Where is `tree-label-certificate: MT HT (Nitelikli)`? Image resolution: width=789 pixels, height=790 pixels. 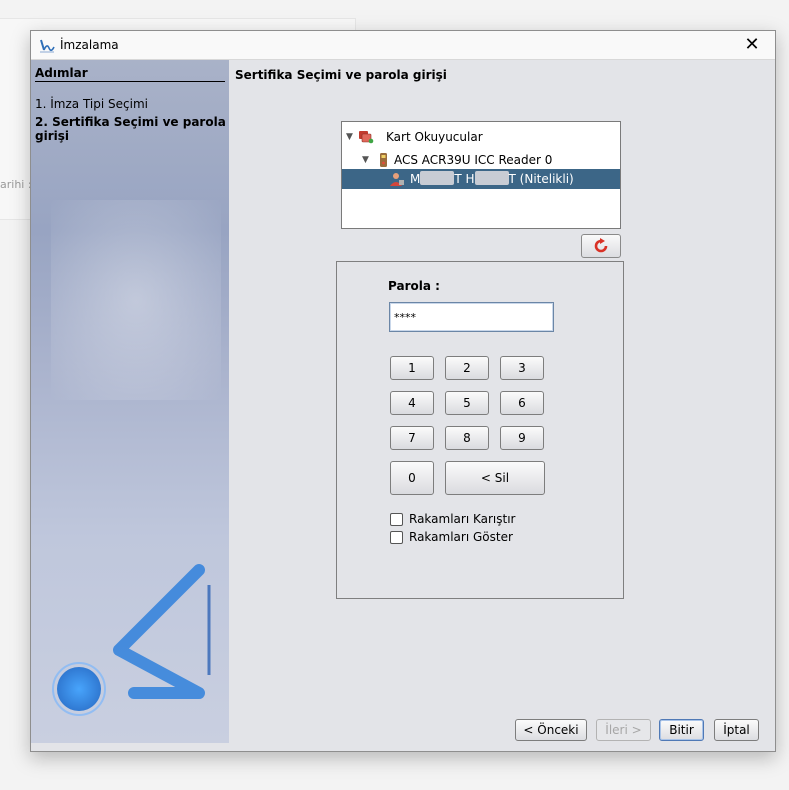 tree-label-certificate: MT HT (Nitelikli) is located at coordinates (492, 178).